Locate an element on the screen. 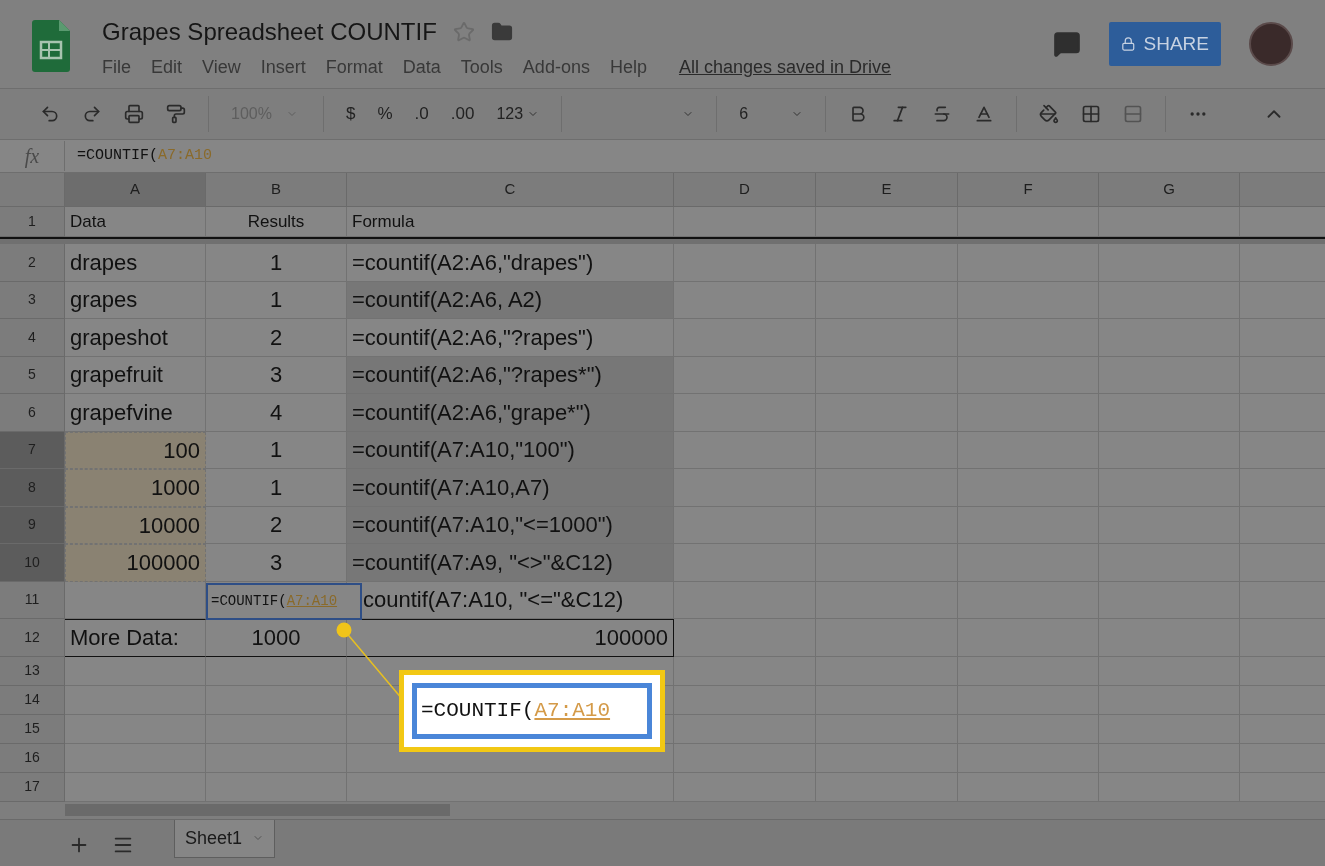 The width and height of the screenshot is (1325, 866). menu-item: Help is located at coordinates (628, 67).